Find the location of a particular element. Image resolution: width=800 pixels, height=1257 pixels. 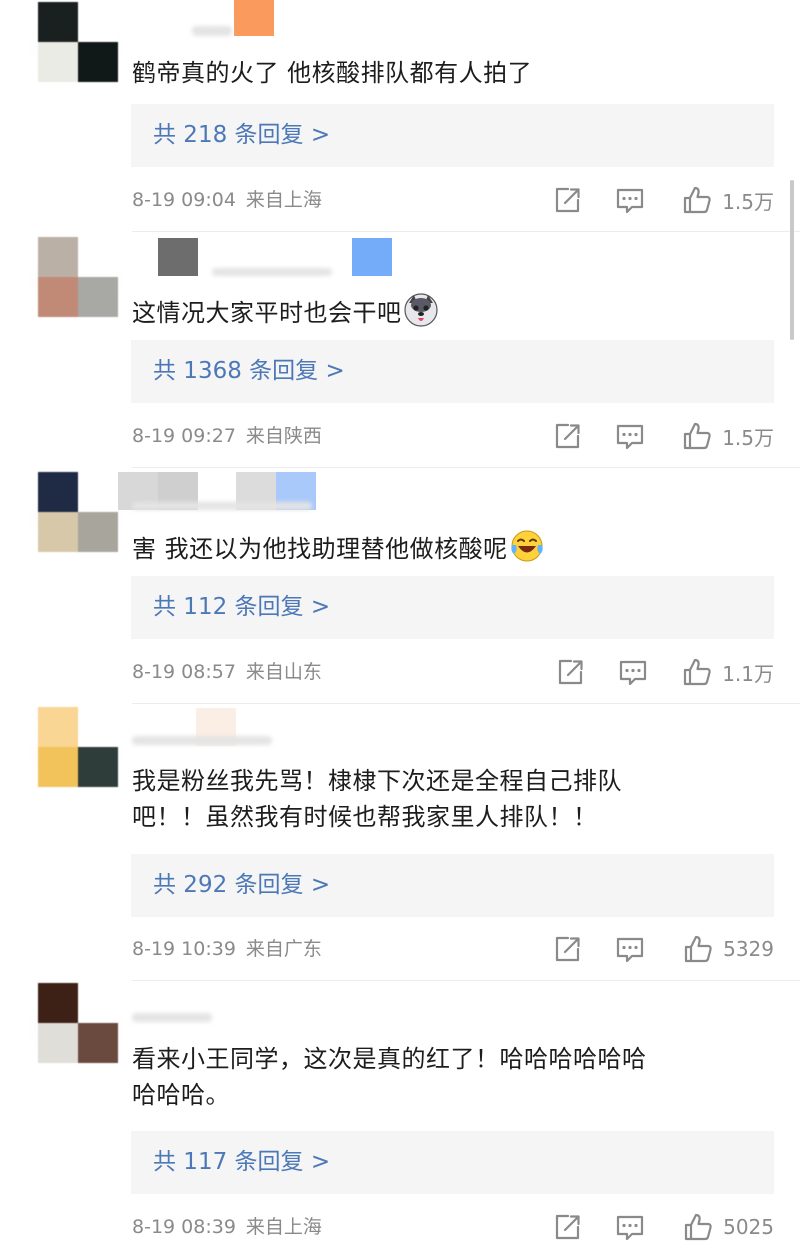

comment-location: 来自陕西 is located at coordinates (283, 436).